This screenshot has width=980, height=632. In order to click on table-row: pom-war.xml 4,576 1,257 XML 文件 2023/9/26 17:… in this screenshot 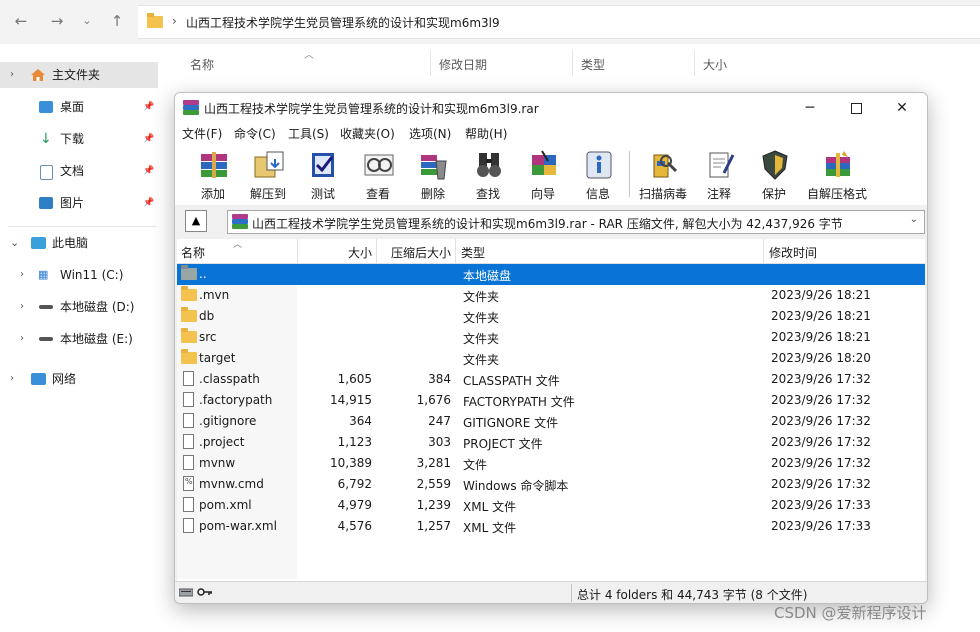, I will do `click(551, 526)`.